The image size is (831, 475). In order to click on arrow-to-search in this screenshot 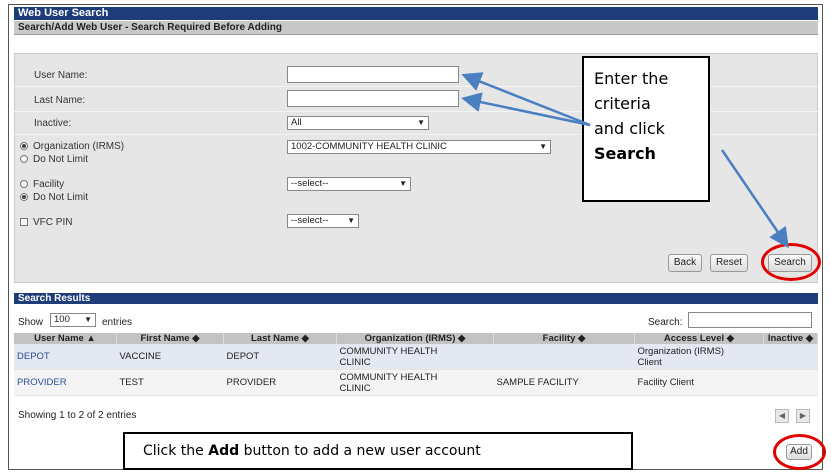, I will do `click(754, 199)`.